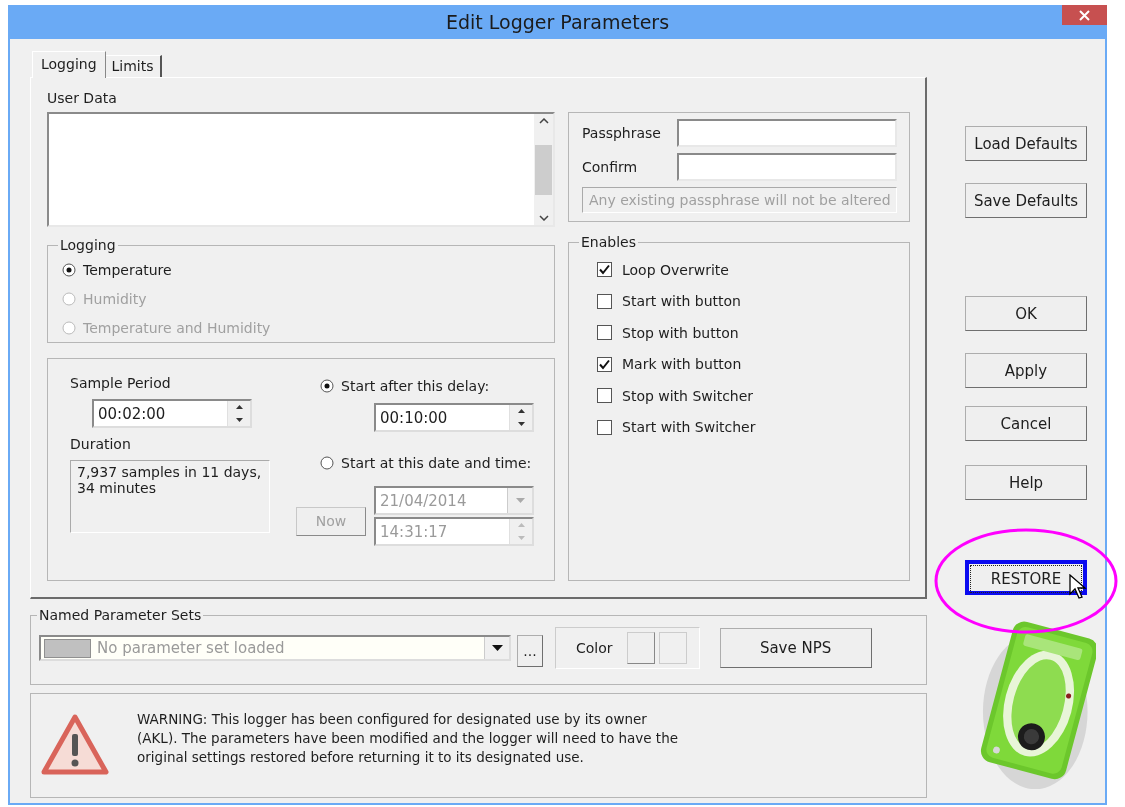 The width and height of the screenshot is (1125, 807). What do you see at coordinates (170, 496) in the screenshot?
I see `duration-box: 7,937 samples in 11 days, 34 minutes` at bounding box center [170, 496].